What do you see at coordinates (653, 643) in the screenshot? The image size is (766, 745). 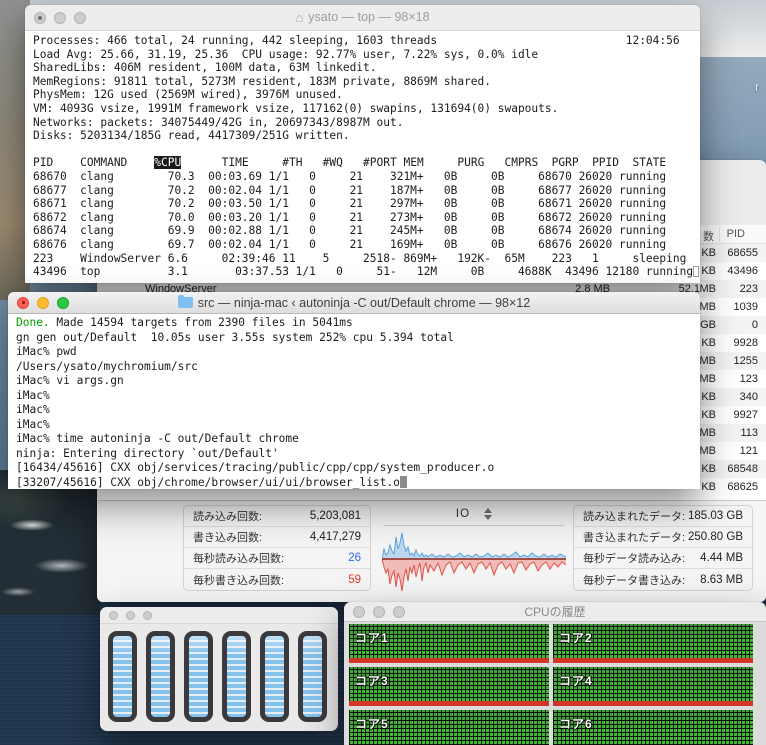 I see `core-history-panel-2: コア2` at bounding box center [653, 643].